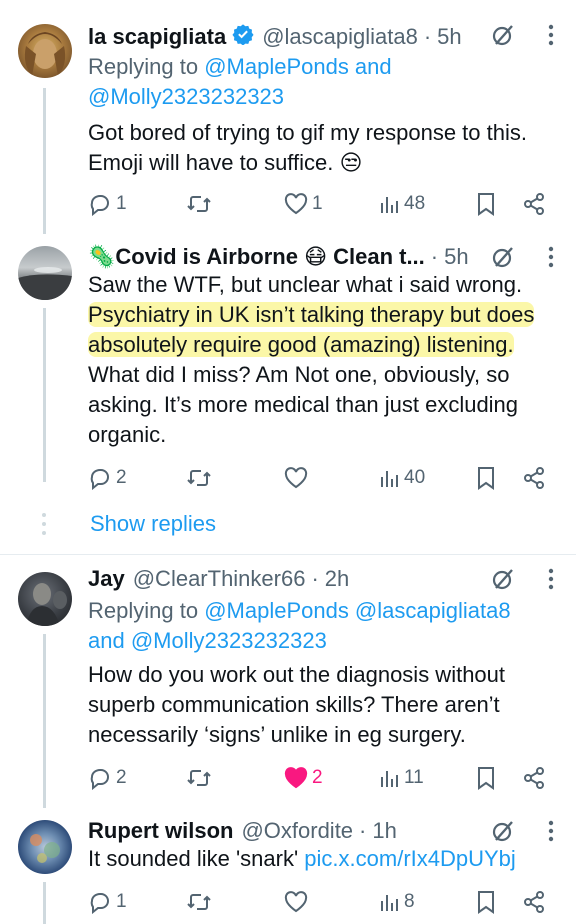  Describe the element at coordinates (303, 204) in the screenshot. I see `like-button: 1` at that location.